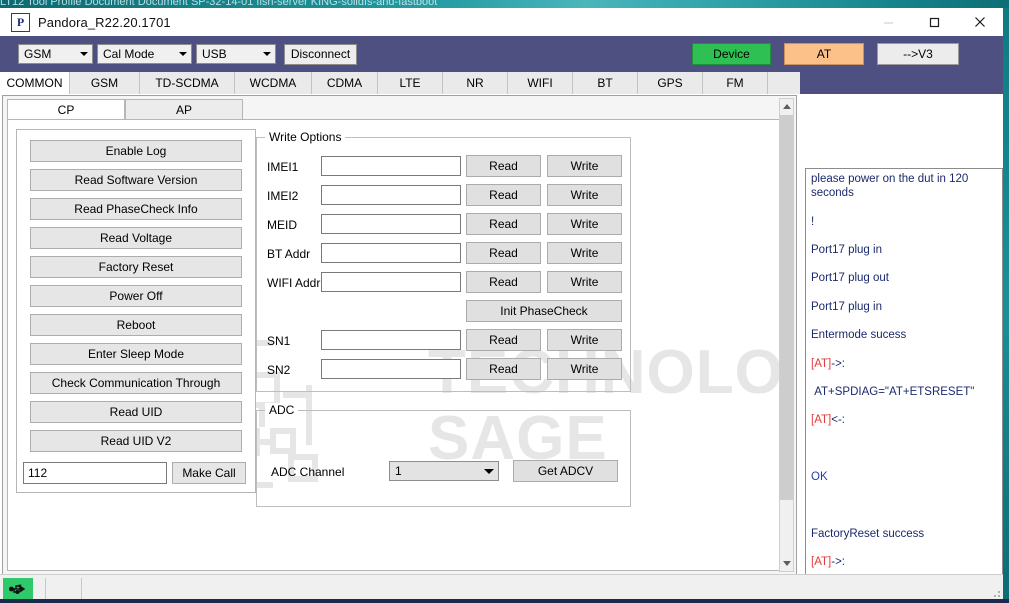 Image resolution: width=1009 pixels, height=603 pixels. Describe the element at coordinates (55, 54) in the screenshot. I see `mode-combo: GSM` at that location.